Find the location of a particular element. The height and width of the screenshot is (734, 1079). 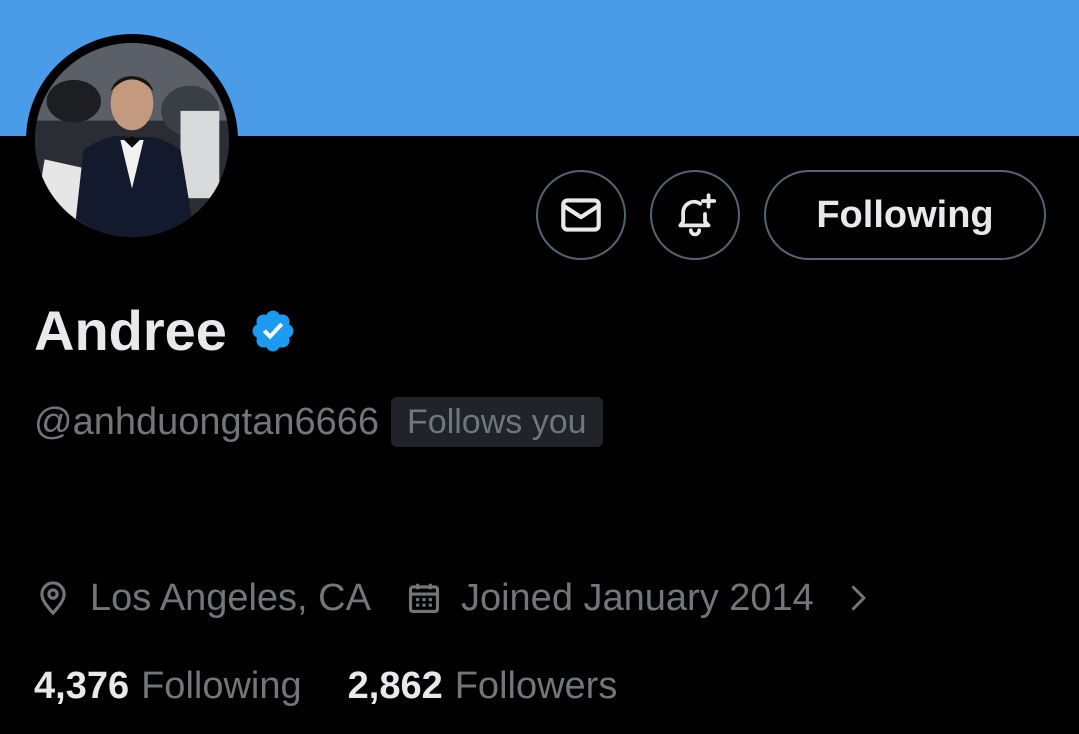

notifications-button is located at coordinates (695, 215).